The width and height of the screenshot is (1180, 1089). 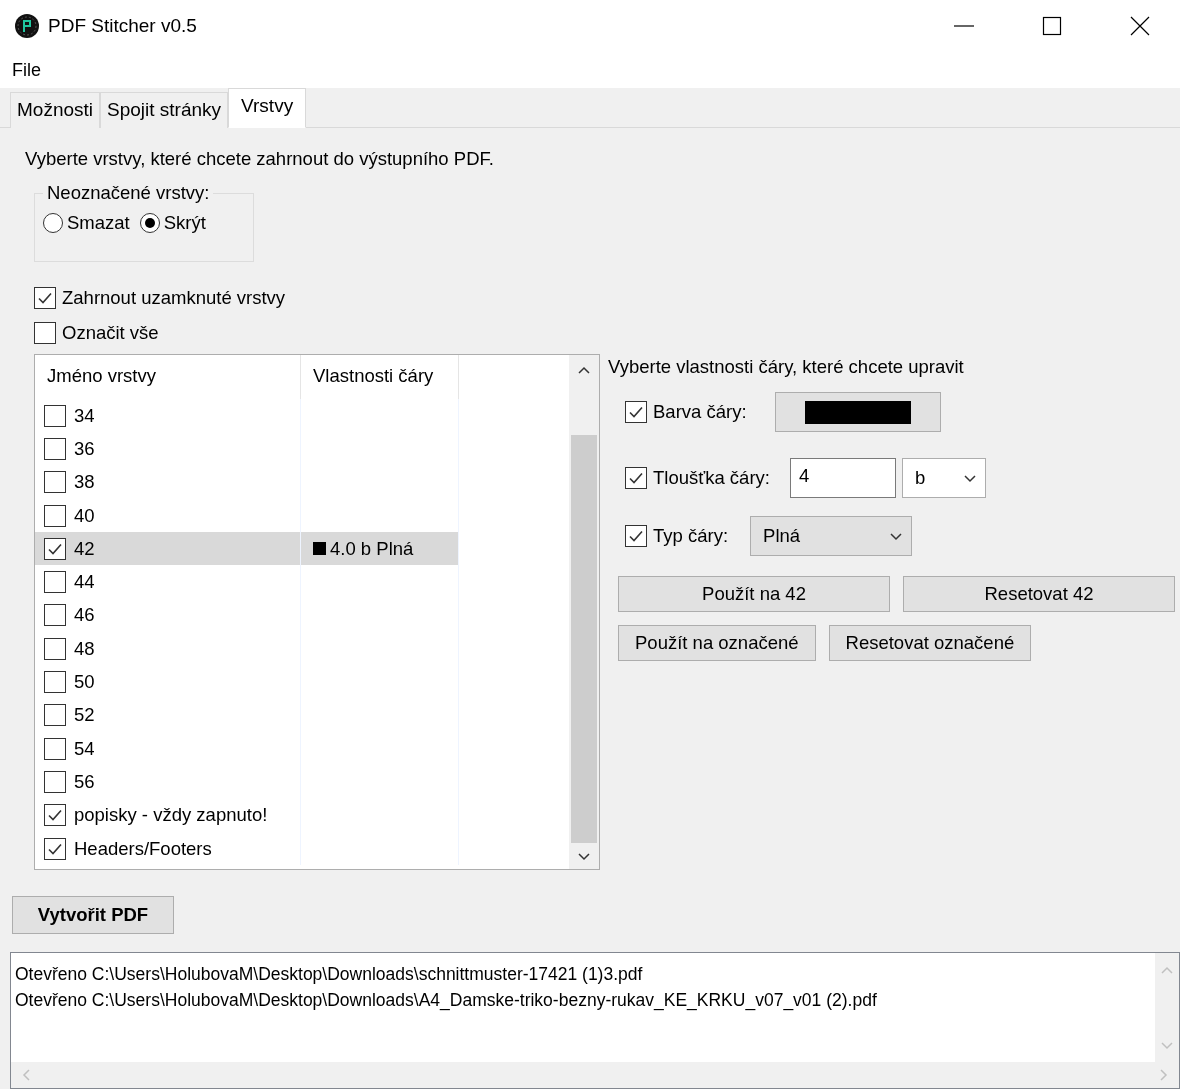 What do you see at coordinates (93, 915) in the screenshot?
I see `create-pdf-button: Vytvořit PDF` at bounding box center [93, 915].